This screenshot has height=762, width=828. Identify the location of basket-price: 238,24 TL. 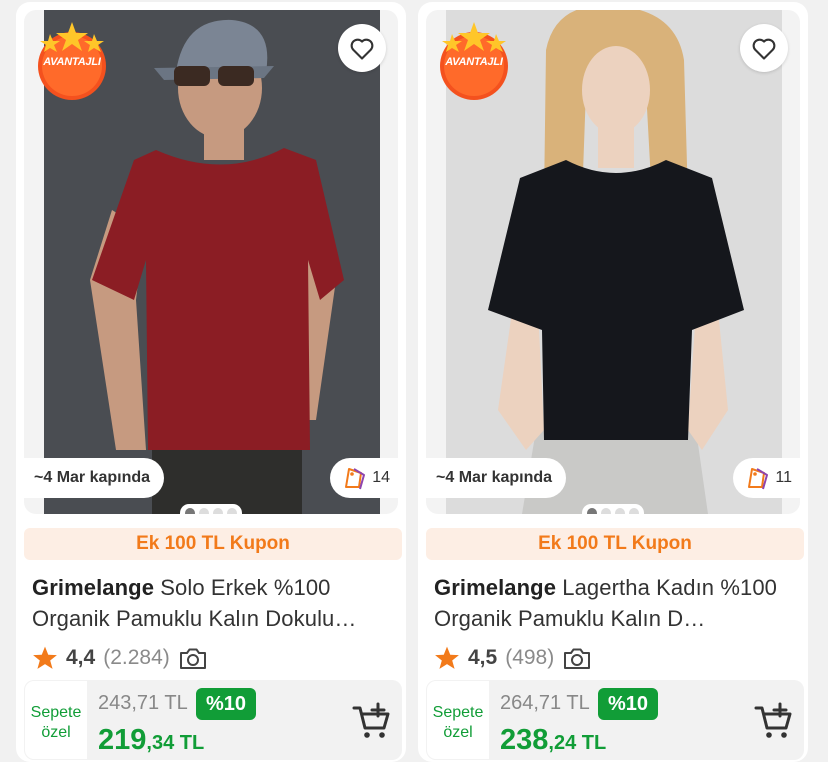
(553, 740).